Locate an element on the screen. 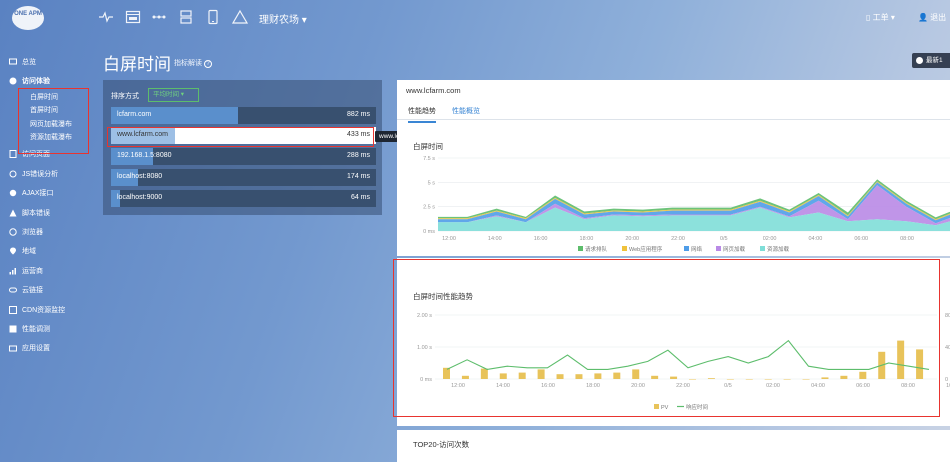 The width and height of the screenshot is (950, 462). ranking-row: localhost:9000 64 ms is located at coordinates (243, 198).